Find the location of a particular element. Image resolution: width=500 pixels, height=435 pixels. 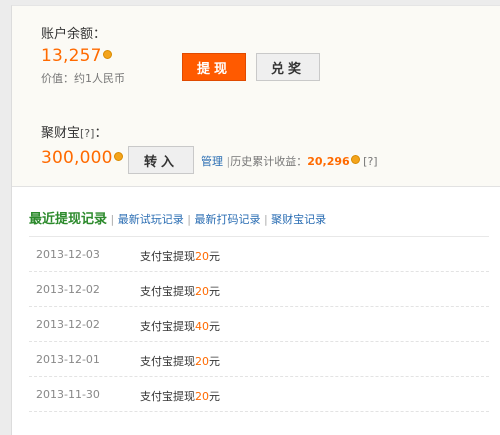

withdraw-button: 提现 is located at coordinates (214, 67).